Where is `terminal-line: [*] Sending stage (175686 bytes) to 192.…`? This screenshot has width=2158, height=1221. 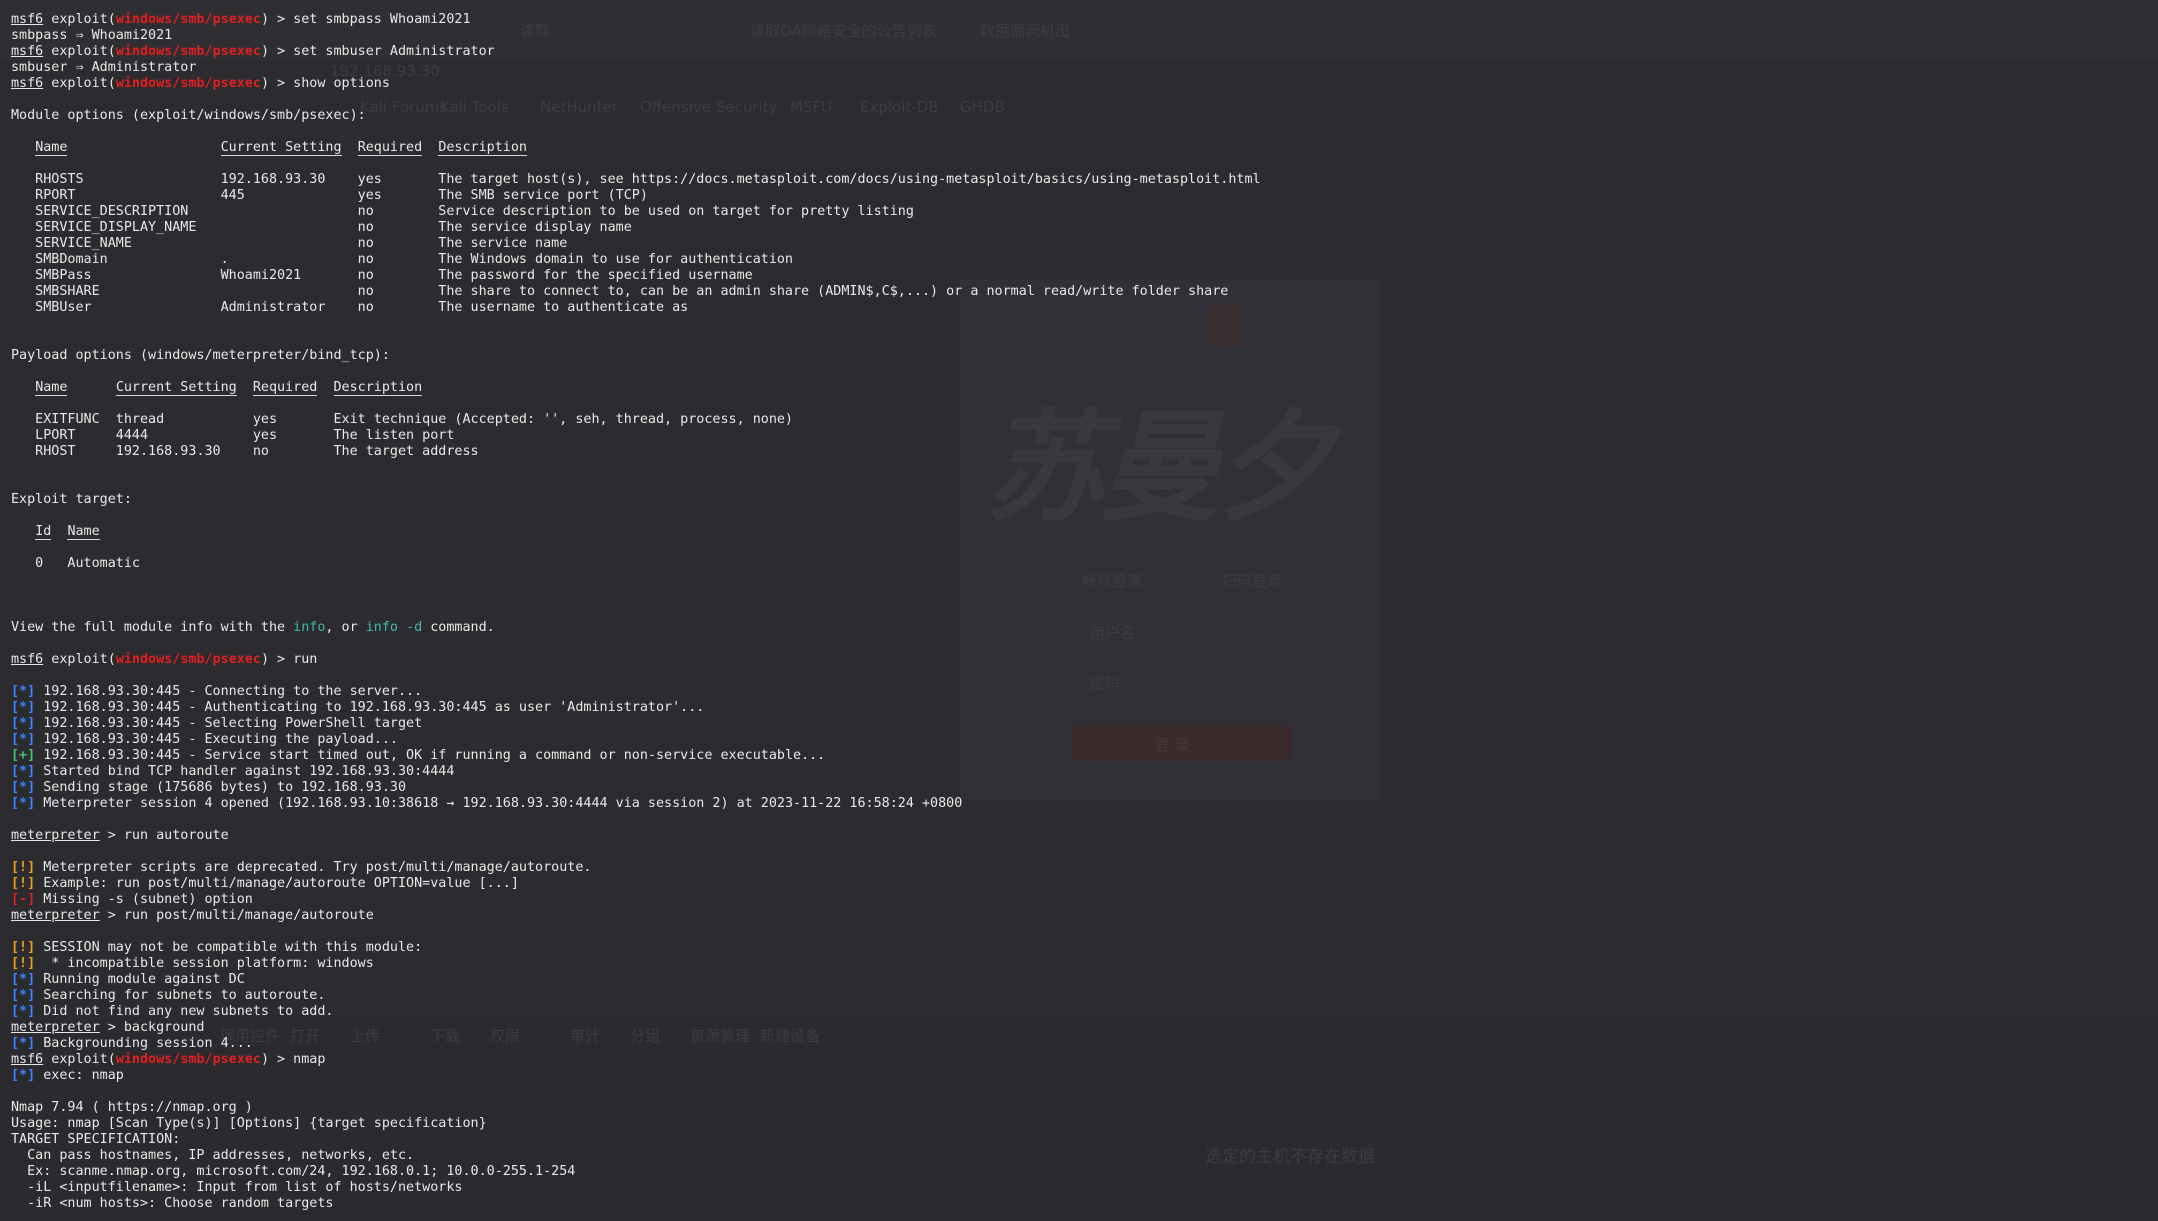
terminal-line: [*] Sending stage (175686 bytes) to 192.… is located at coordinates (636, 788).